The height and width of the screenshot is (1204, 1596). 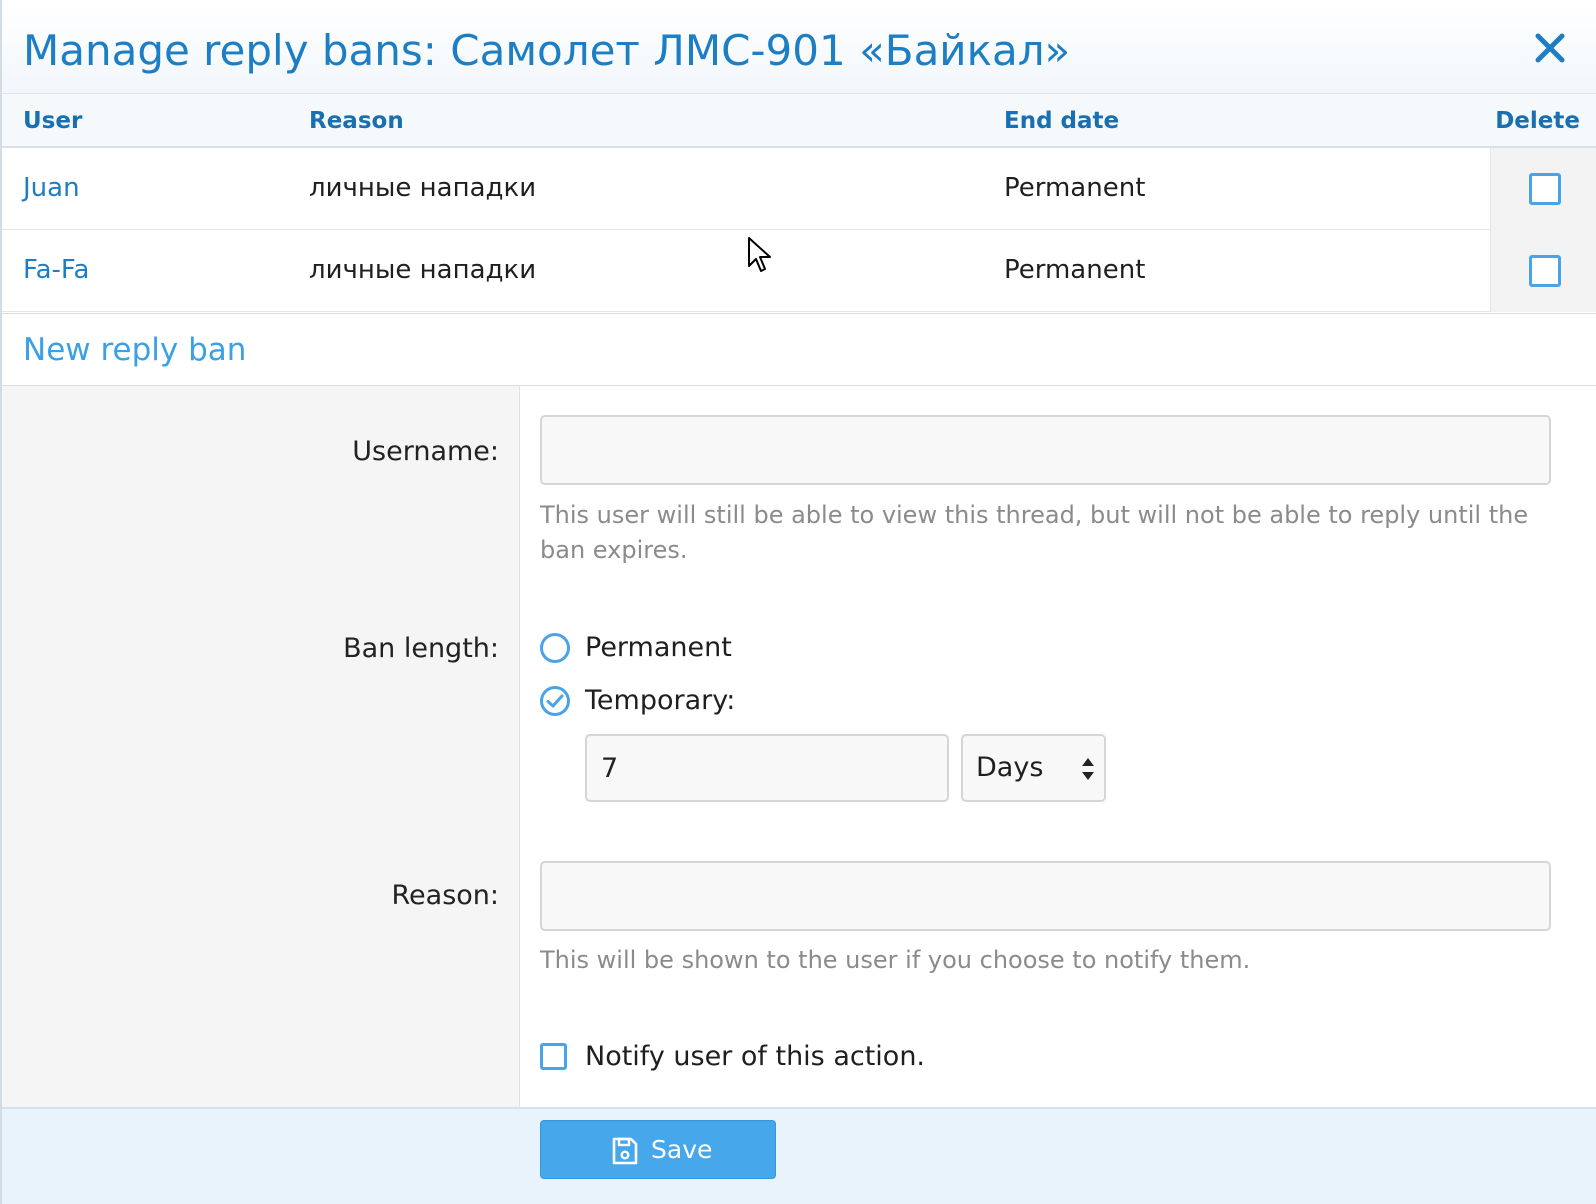 What do you see at coordinates (799, 271) in the screenshot?
I see `table-row: Fa-Fa личные нападки Permanent` at bounding box center [799, 271].